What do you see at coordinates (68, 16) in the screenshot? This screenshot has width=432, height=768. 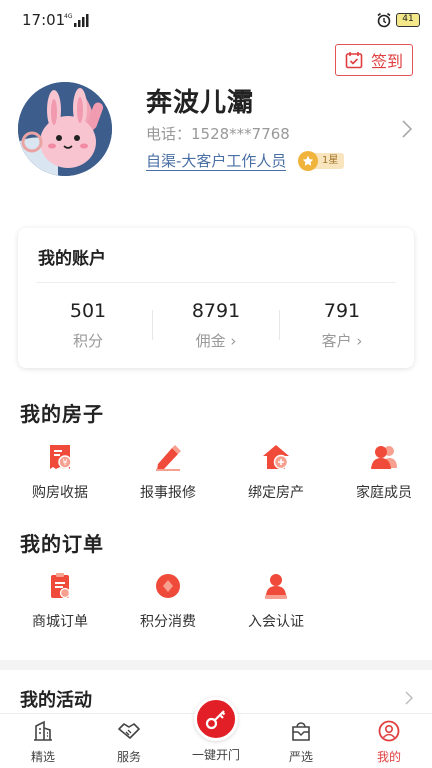 I see `network-type: 4G` at bounding box center [68, 16].